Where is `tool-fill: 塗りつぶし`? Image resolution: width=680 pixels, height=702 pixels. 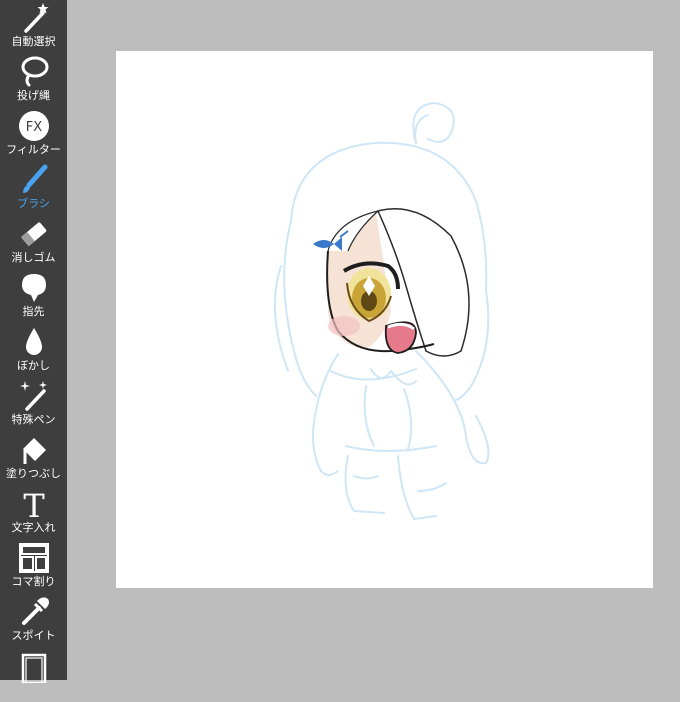
tool-fill: 塗りつぶし is located at coordinates (33, 459).